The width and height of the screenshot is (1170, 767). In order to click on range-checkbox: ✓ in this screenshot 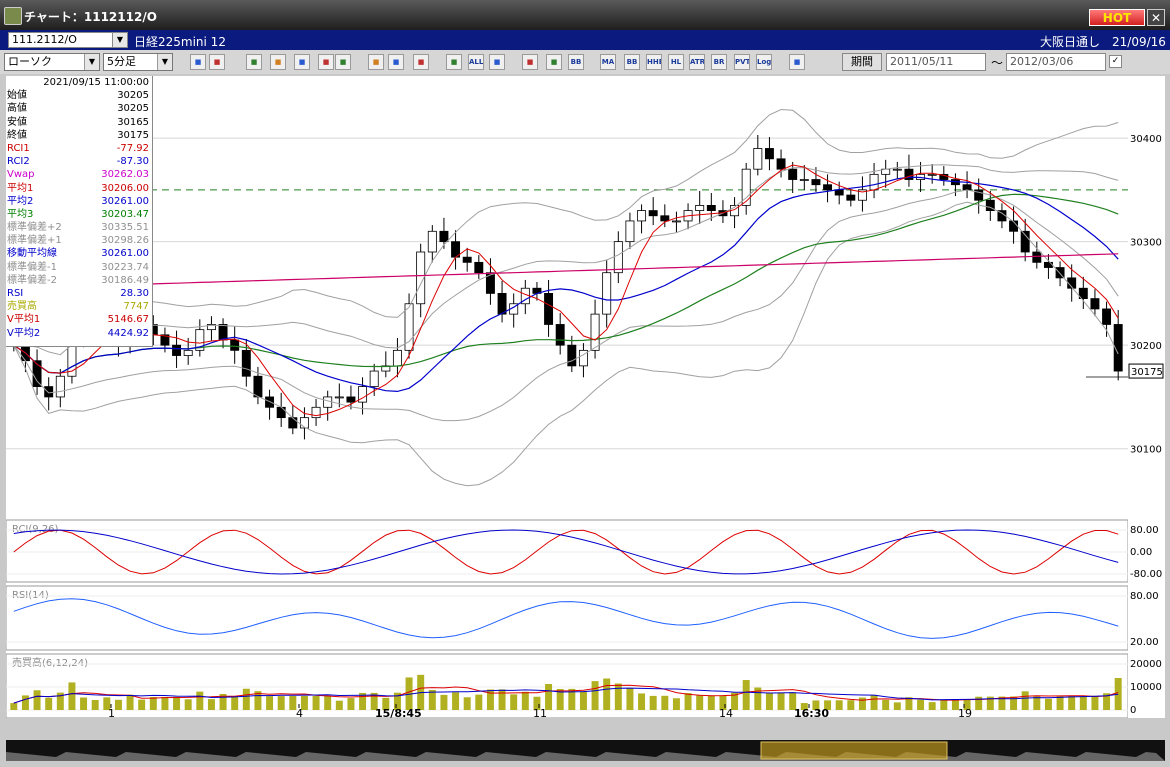, I will do `click(1115, 61)`.